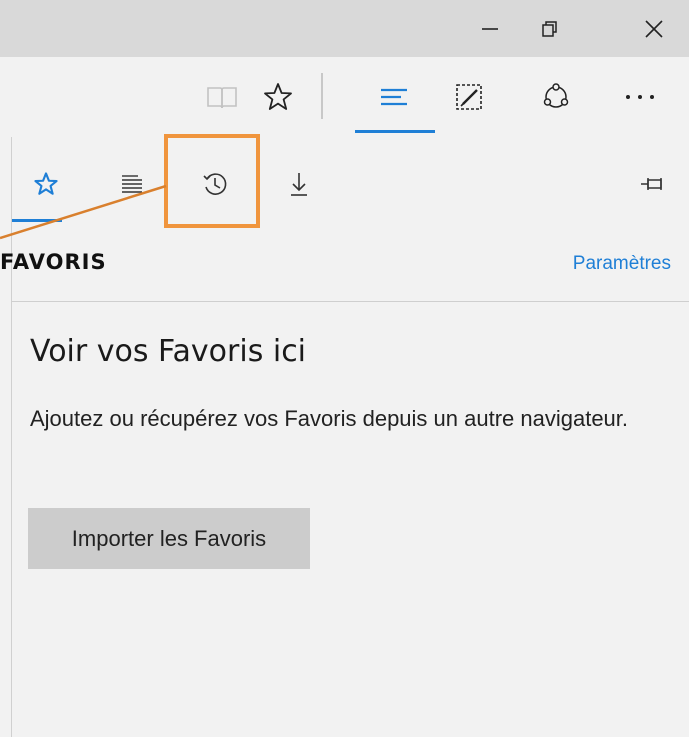  Describe the element at coordinates (53, 262) in the screenshot. I see `section-title: FAVORIS` at that location.